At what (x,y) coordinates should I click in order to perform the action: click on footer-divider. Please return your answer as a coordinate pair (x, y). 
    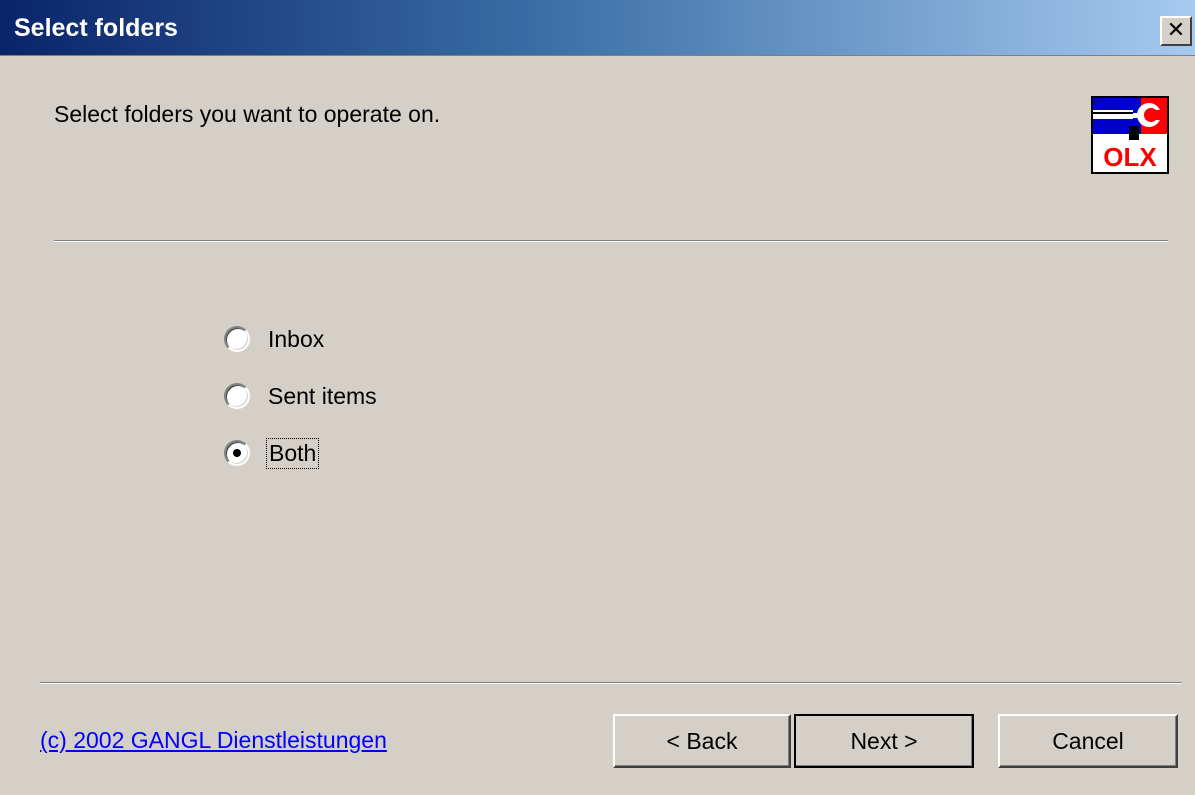
    Looking at the image, I should click on (611, 683).